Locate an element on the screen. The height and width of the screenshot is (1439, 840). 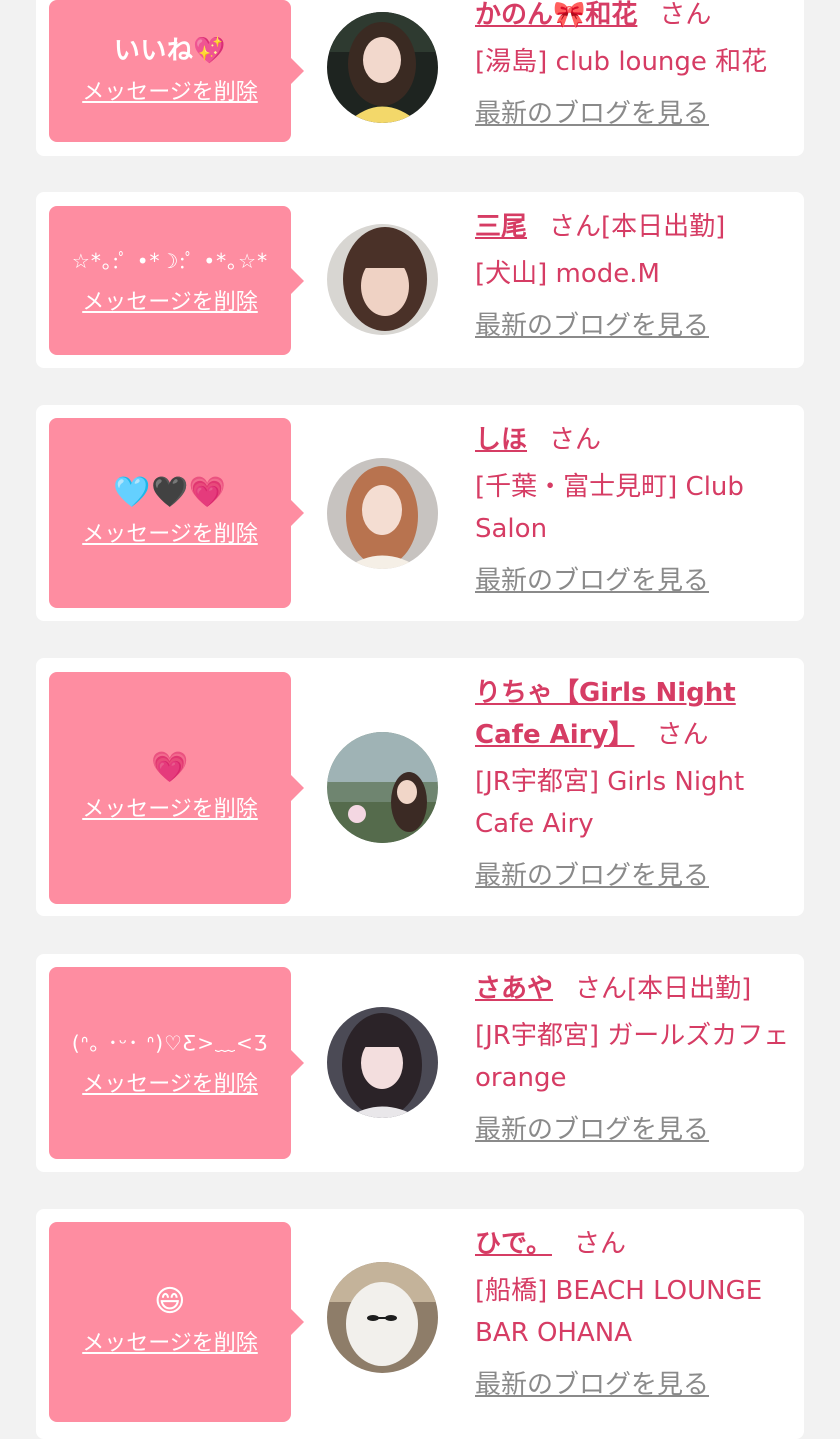
name-line: しほ さん is located at coordinates (635, 440).